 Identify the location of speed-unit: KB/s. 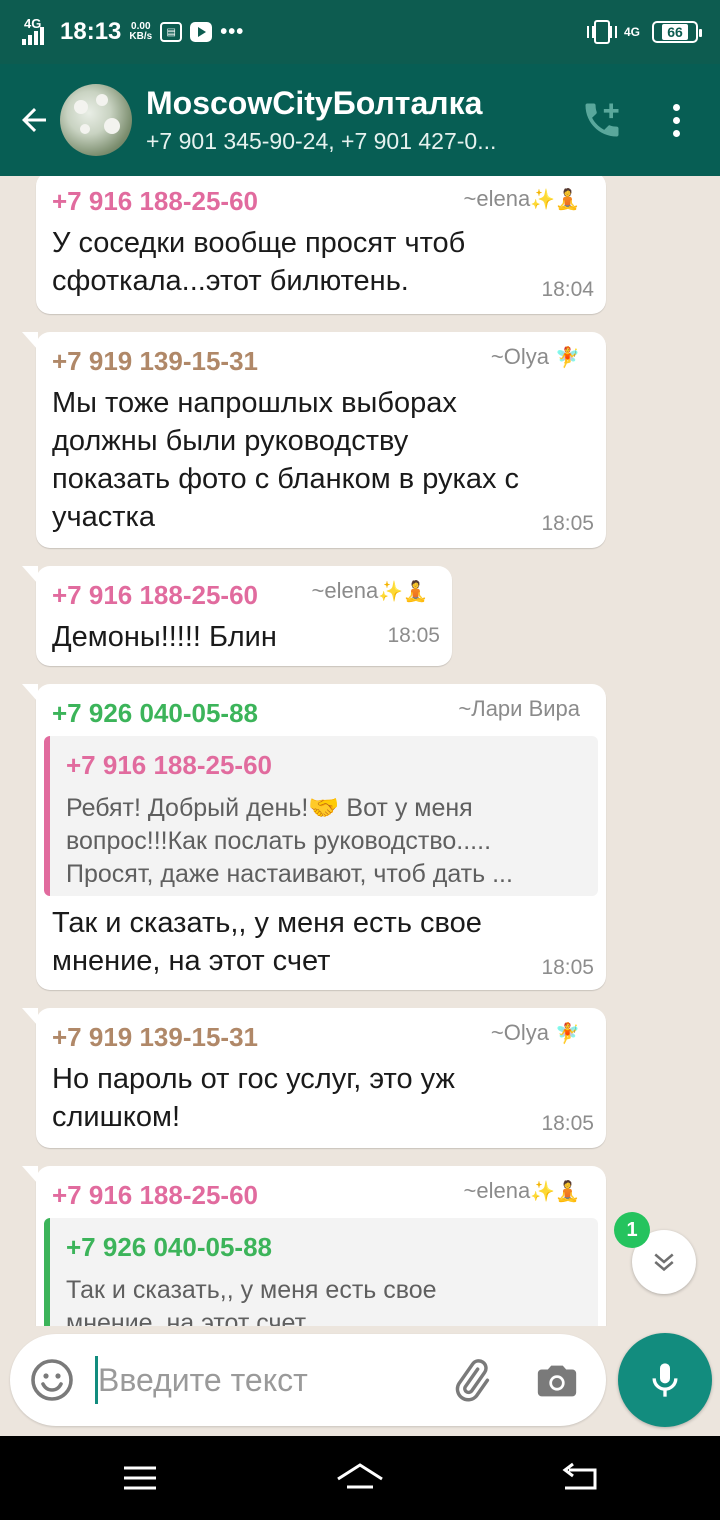
(141, 36).